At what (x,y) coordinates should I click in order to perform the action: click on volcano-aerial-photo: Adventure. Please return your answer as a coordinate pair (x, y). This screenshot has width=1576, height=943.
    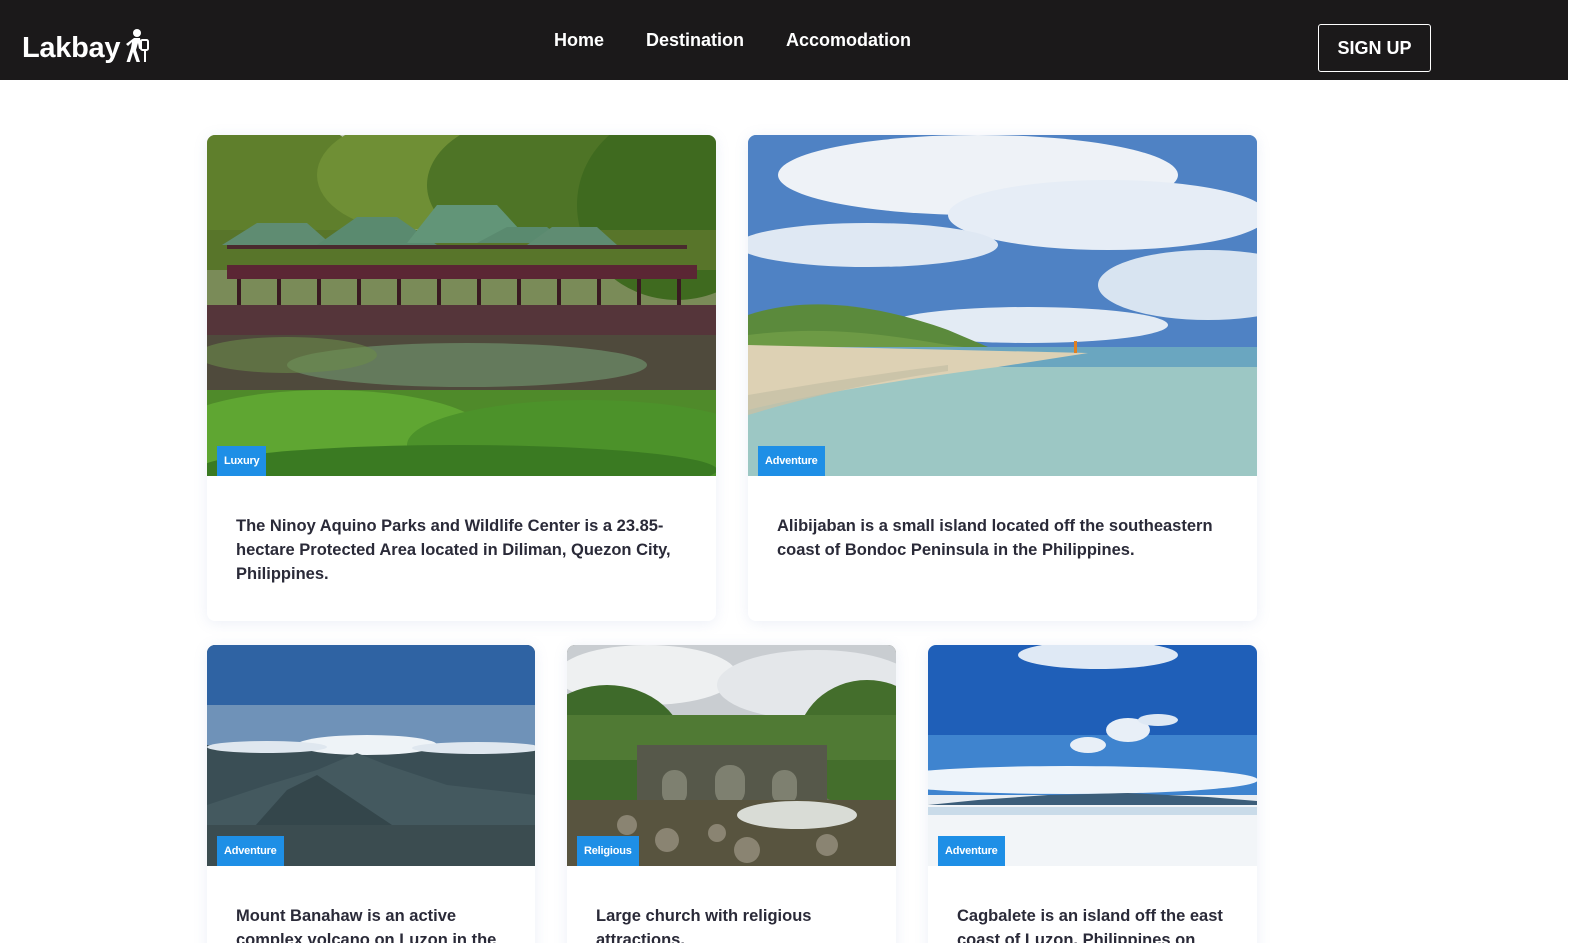
    Looking at the image, I should click on (371, 755).